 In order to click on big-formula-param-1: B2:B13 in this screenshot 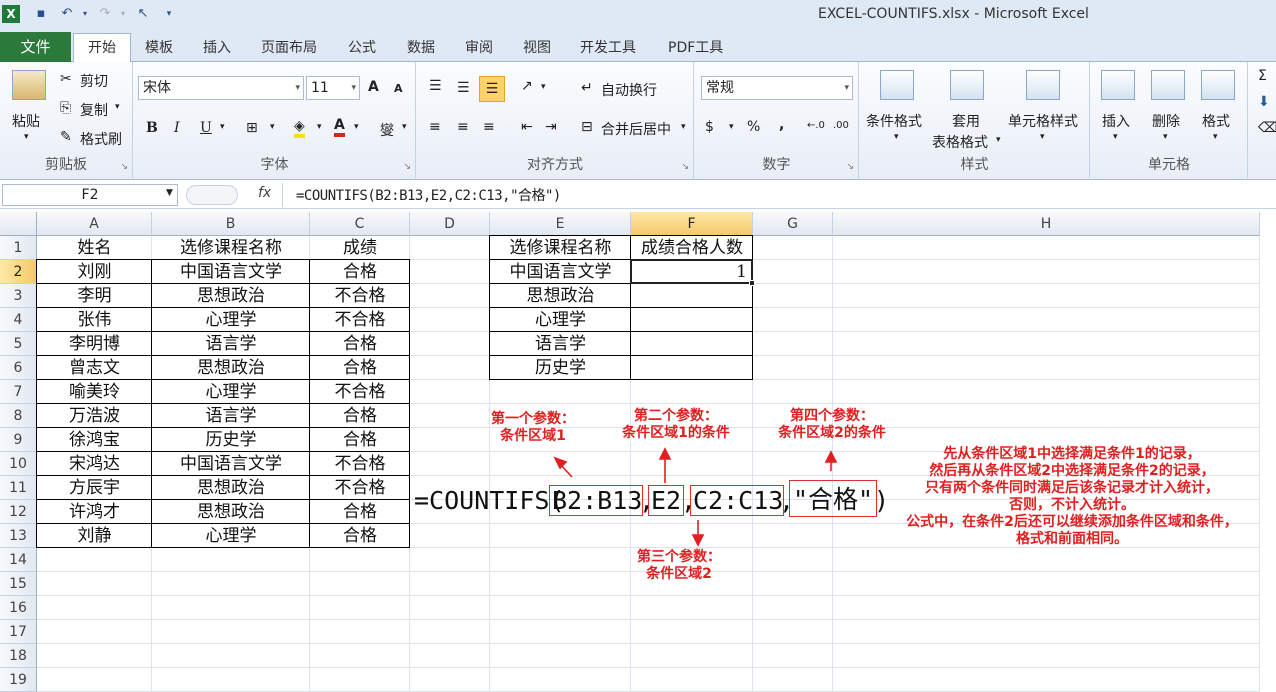, I will do `click(597, 500)`.